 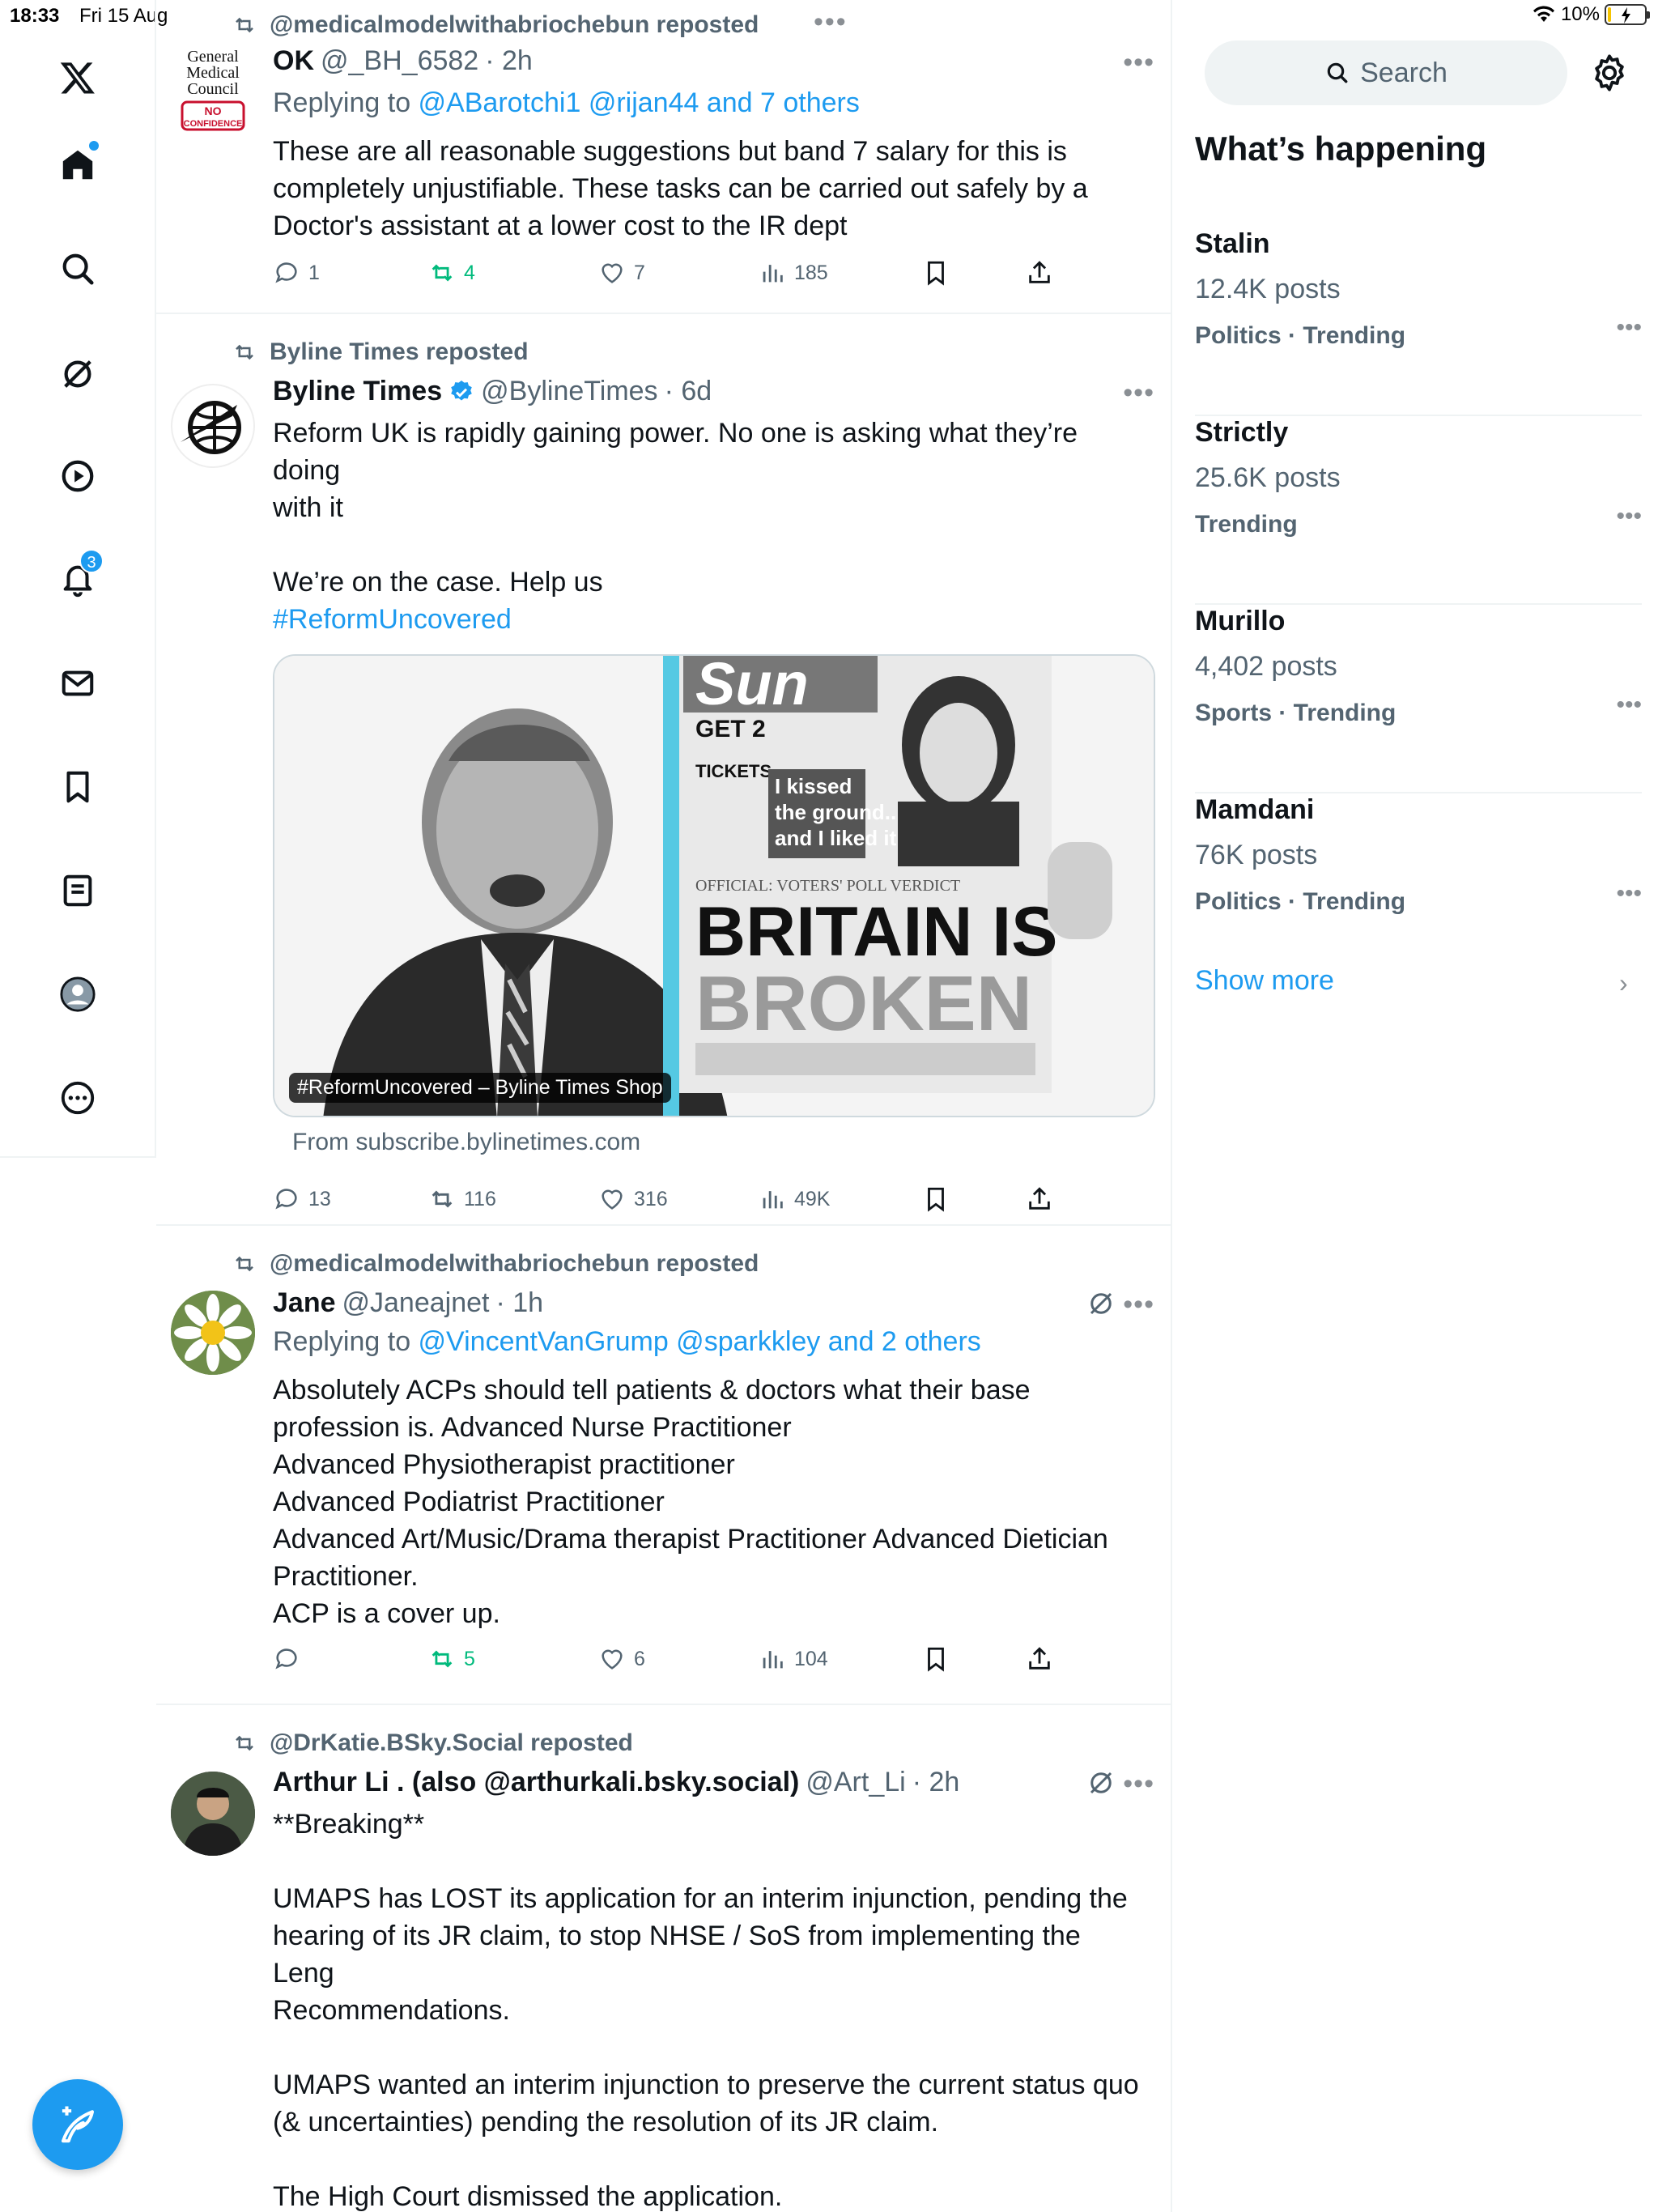 What do you see at coordinates (1386, 73) in the screenshot?
I see `search-input: Search` at bounding box center [1386, 73].